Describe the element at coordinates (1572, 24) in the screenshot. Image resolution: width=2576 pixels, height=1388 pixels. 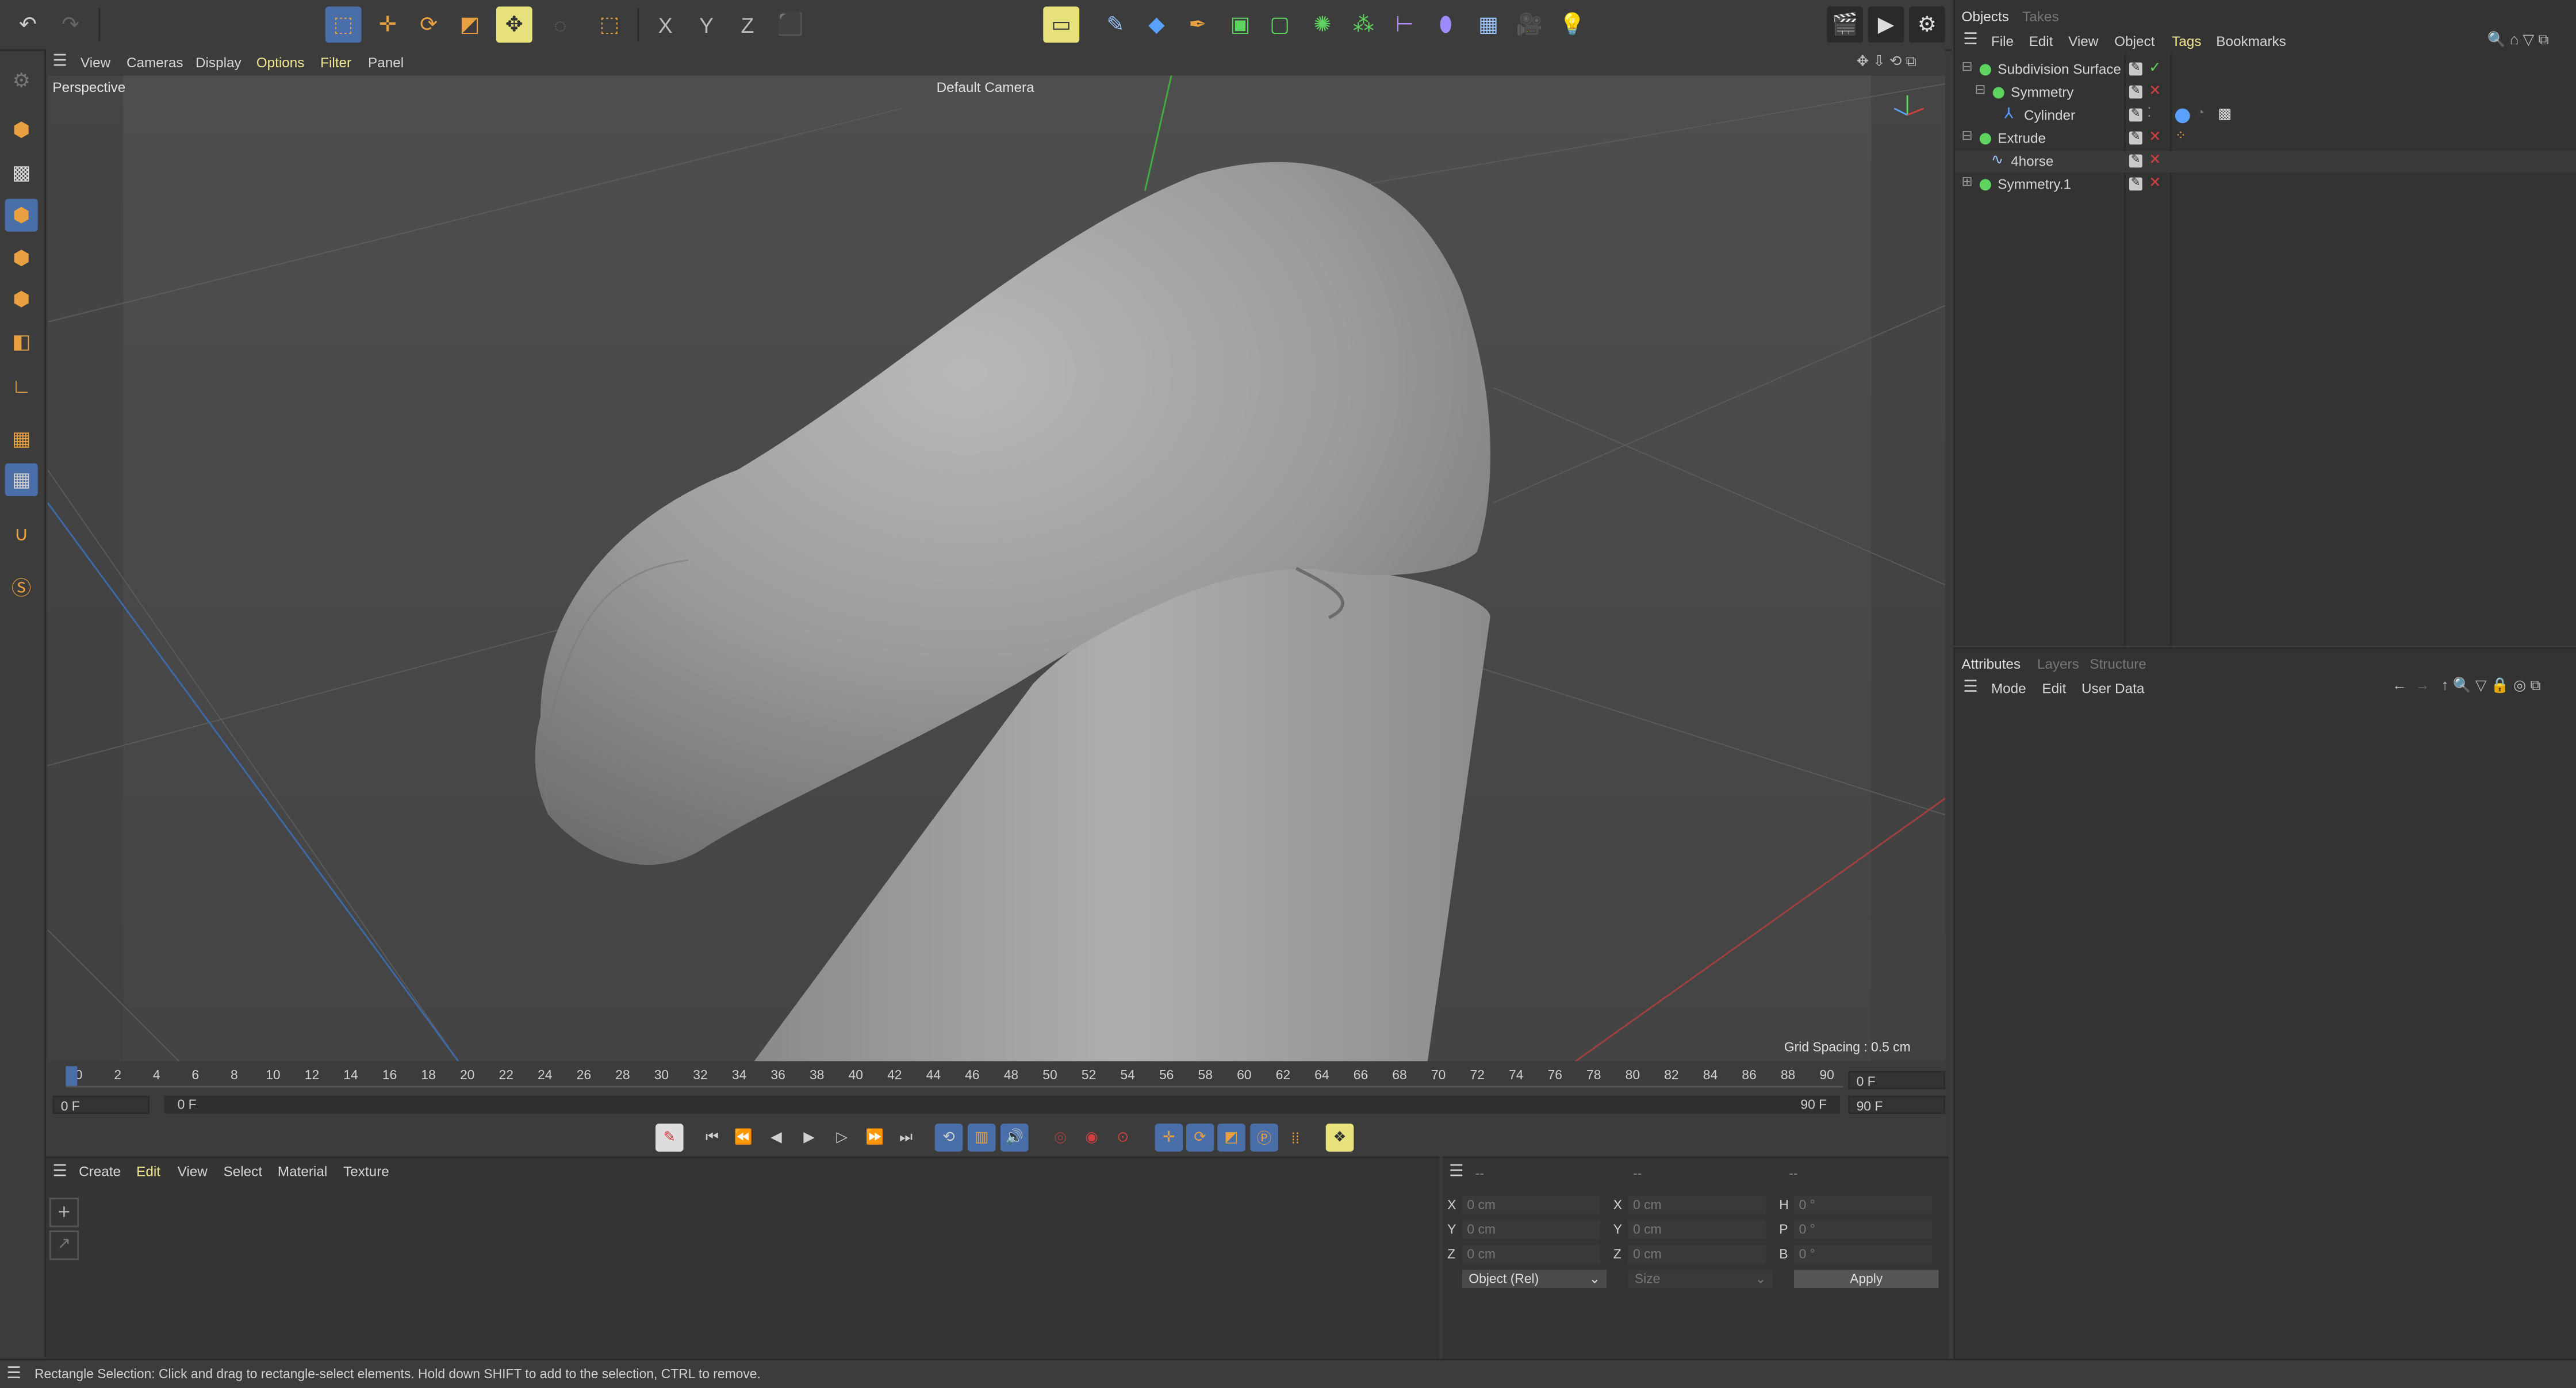
I see `light-icon: 💡` at that location.